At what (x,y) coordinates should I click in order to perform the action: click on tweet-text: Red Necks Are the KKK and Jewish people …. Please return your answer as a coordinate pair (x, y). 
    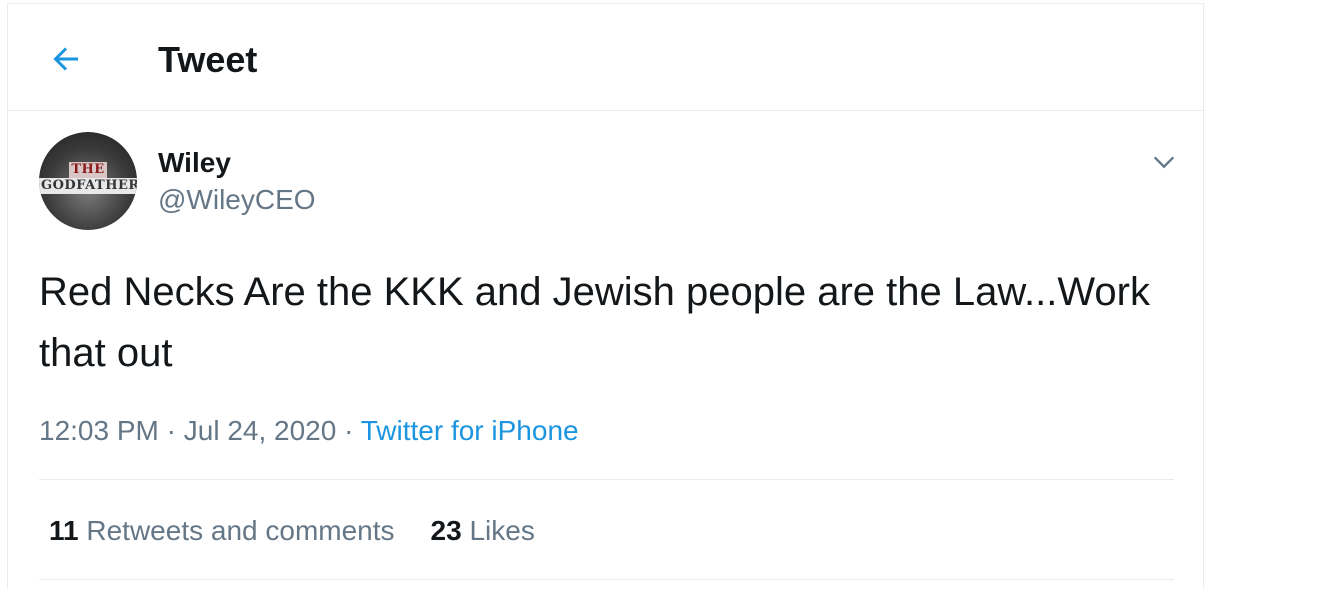
    Looking at the image, I should click on (594, 322).